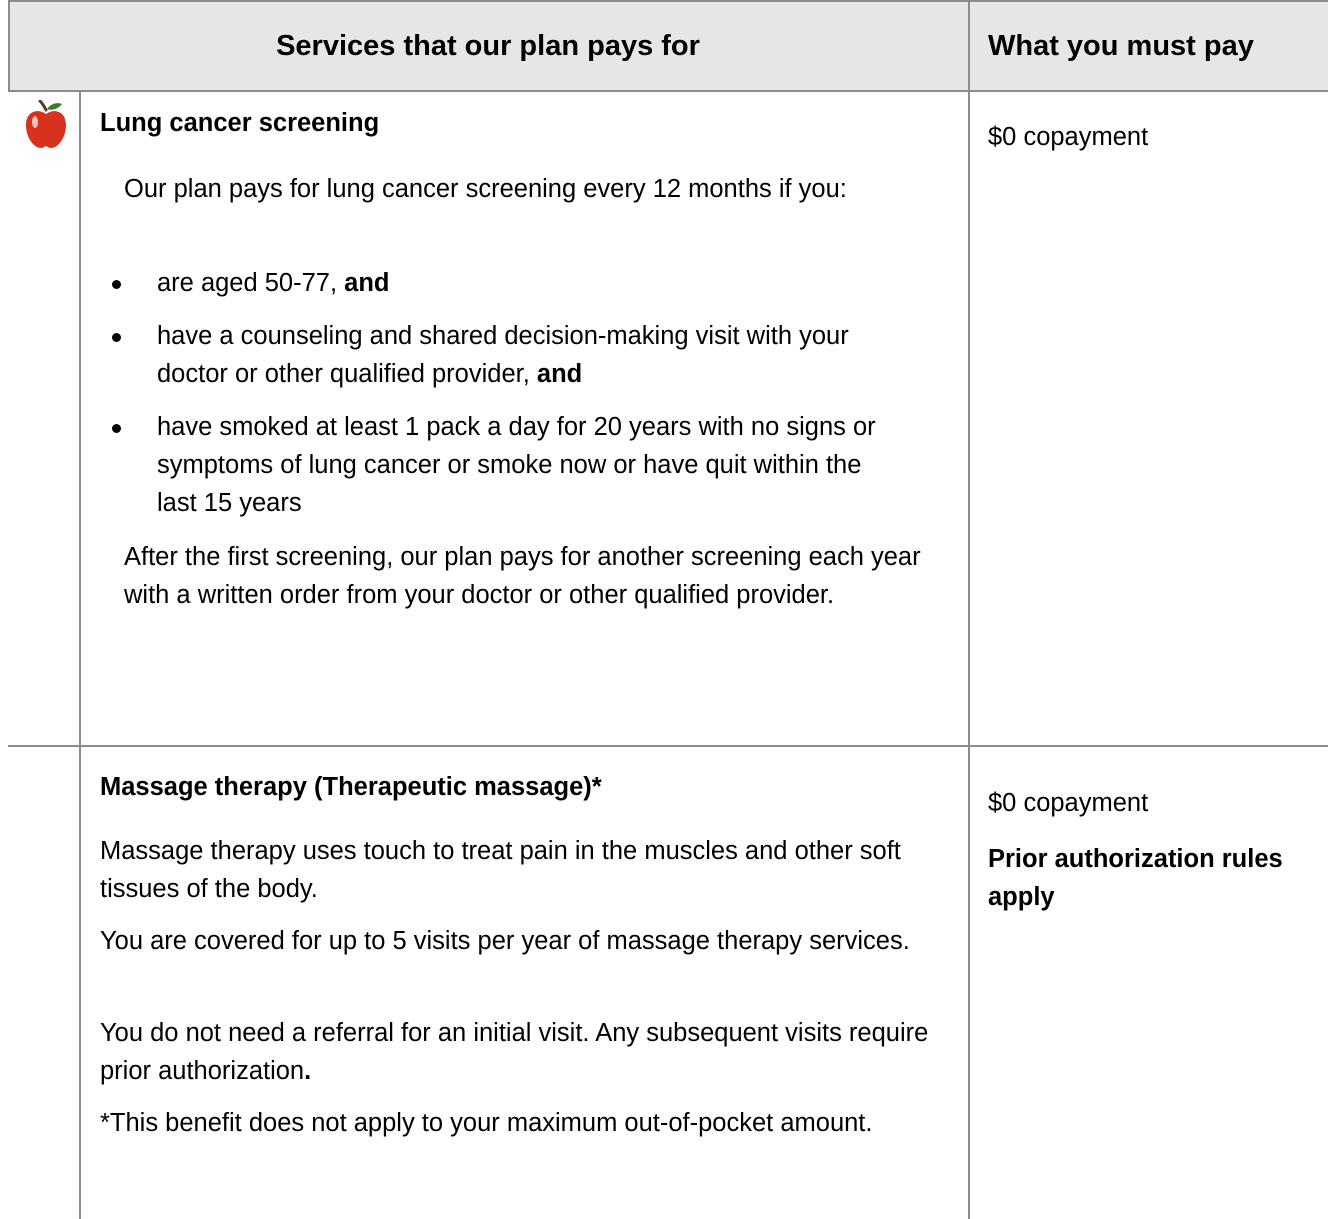  I want to click on row-divider, so click(668, 746).